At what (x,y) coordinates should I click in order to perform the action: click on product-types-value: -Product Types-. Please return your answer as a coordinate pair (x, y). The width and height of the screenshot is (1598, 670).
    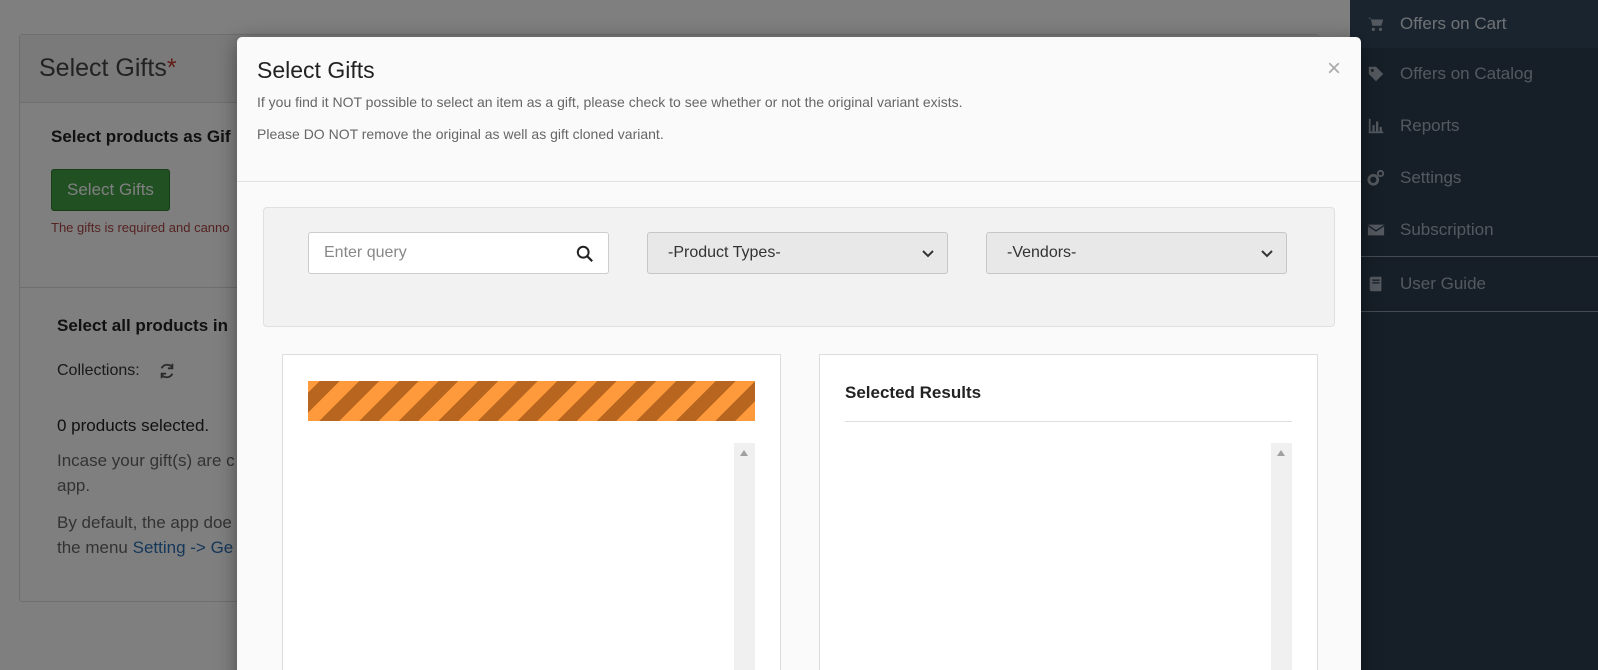
    Looking at the image, I should click on (724, 252).